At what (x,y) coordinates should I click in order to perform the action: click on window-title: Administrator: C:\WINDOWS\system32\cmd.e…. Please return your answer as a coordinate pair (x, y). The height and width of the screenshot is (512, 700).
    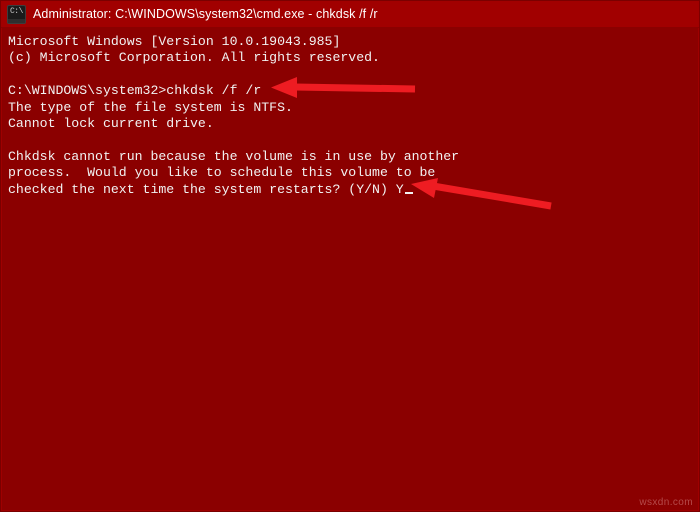
    Looking at the image, I should click on (205, 14).